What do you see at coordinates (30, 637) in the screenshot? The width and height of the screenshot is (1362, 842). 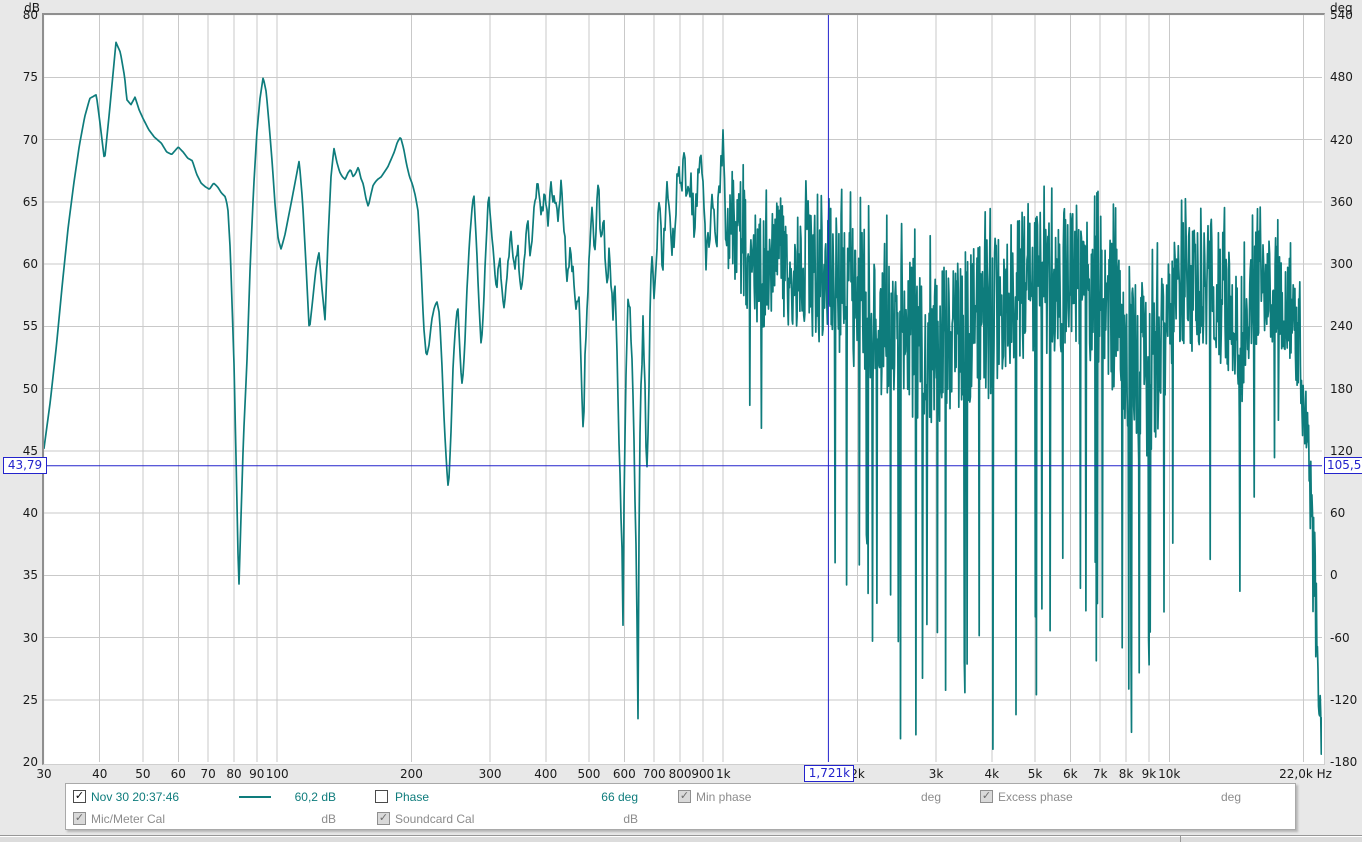 I see `y-axis-label-db: 30` at bounding box center [30, 637].